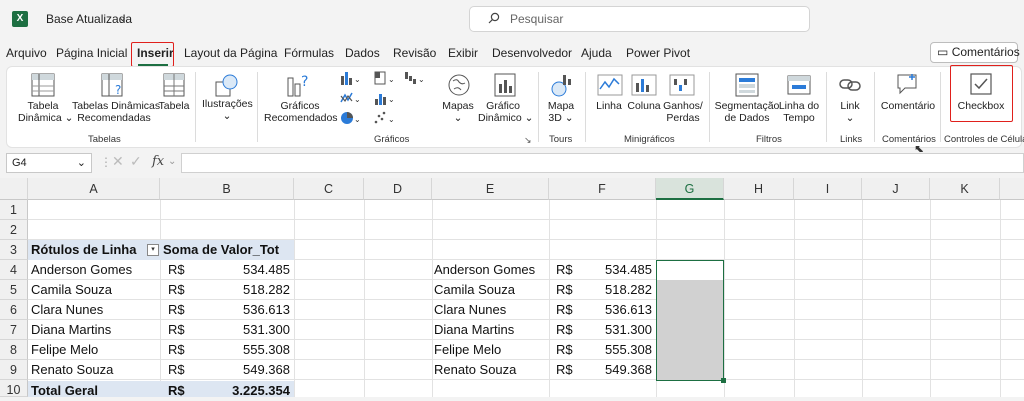 The width and height of the screenshot is (1024, 401). What do you see at coordinates (385, 98) in the screenshot?
I see `statistic-chart-icon: ⌄` at bounding box center [385, 98].